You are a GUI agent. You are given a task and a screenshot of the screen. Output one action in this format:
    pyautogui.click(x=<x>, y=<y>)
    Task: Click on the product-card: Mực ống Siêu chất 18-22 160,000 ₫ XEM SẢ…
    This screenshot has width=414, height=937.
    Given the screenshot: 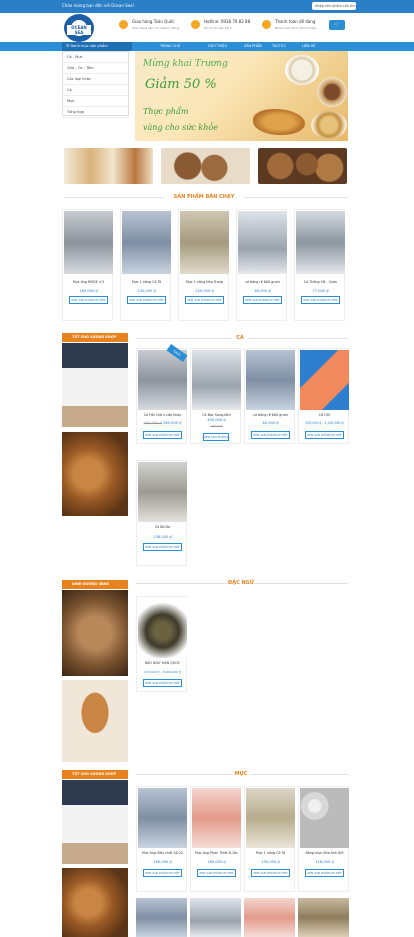 What is the action you would take?
    pyautogui.click(x=161, y=839)
    